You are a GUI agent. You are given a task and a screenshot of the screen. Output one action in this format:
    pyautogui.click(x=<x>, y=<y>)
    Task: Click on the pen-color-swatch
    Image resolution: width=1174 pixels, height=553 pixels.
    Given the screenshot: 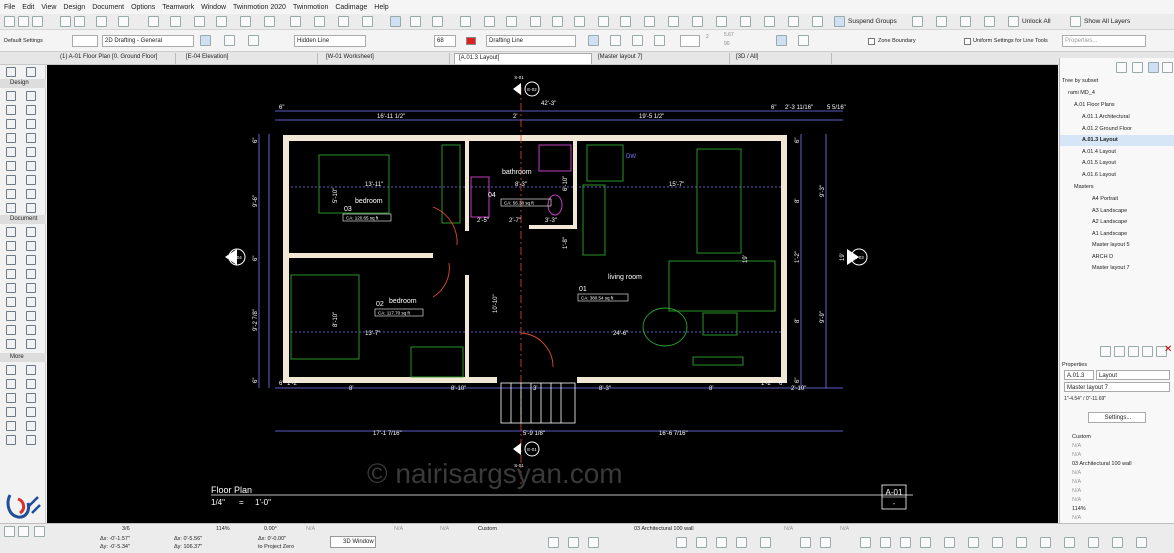 What is the action you would take?
    pyautogui.click(x=471, y=41)
    